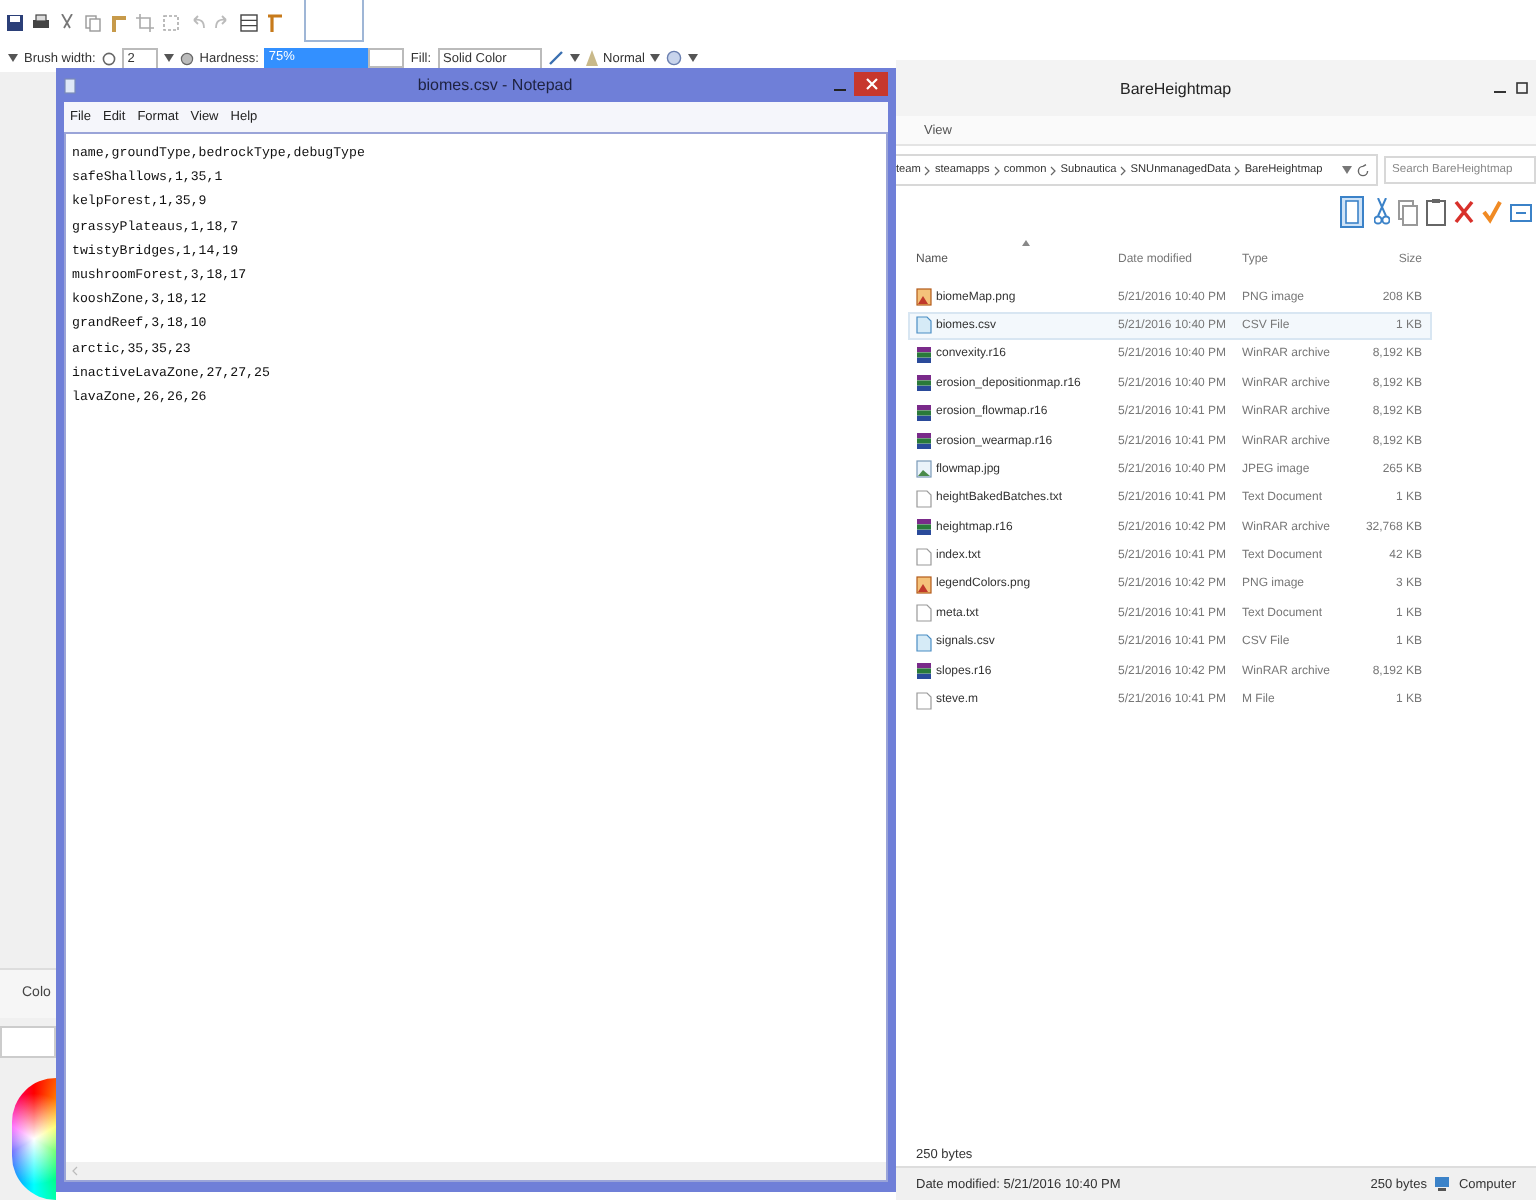 Image resolution: width=1536 pixels, height=1200 pixels. Describe the element at coordinates (249, 22) in the screenshot. I see `grid-icon` at that location.